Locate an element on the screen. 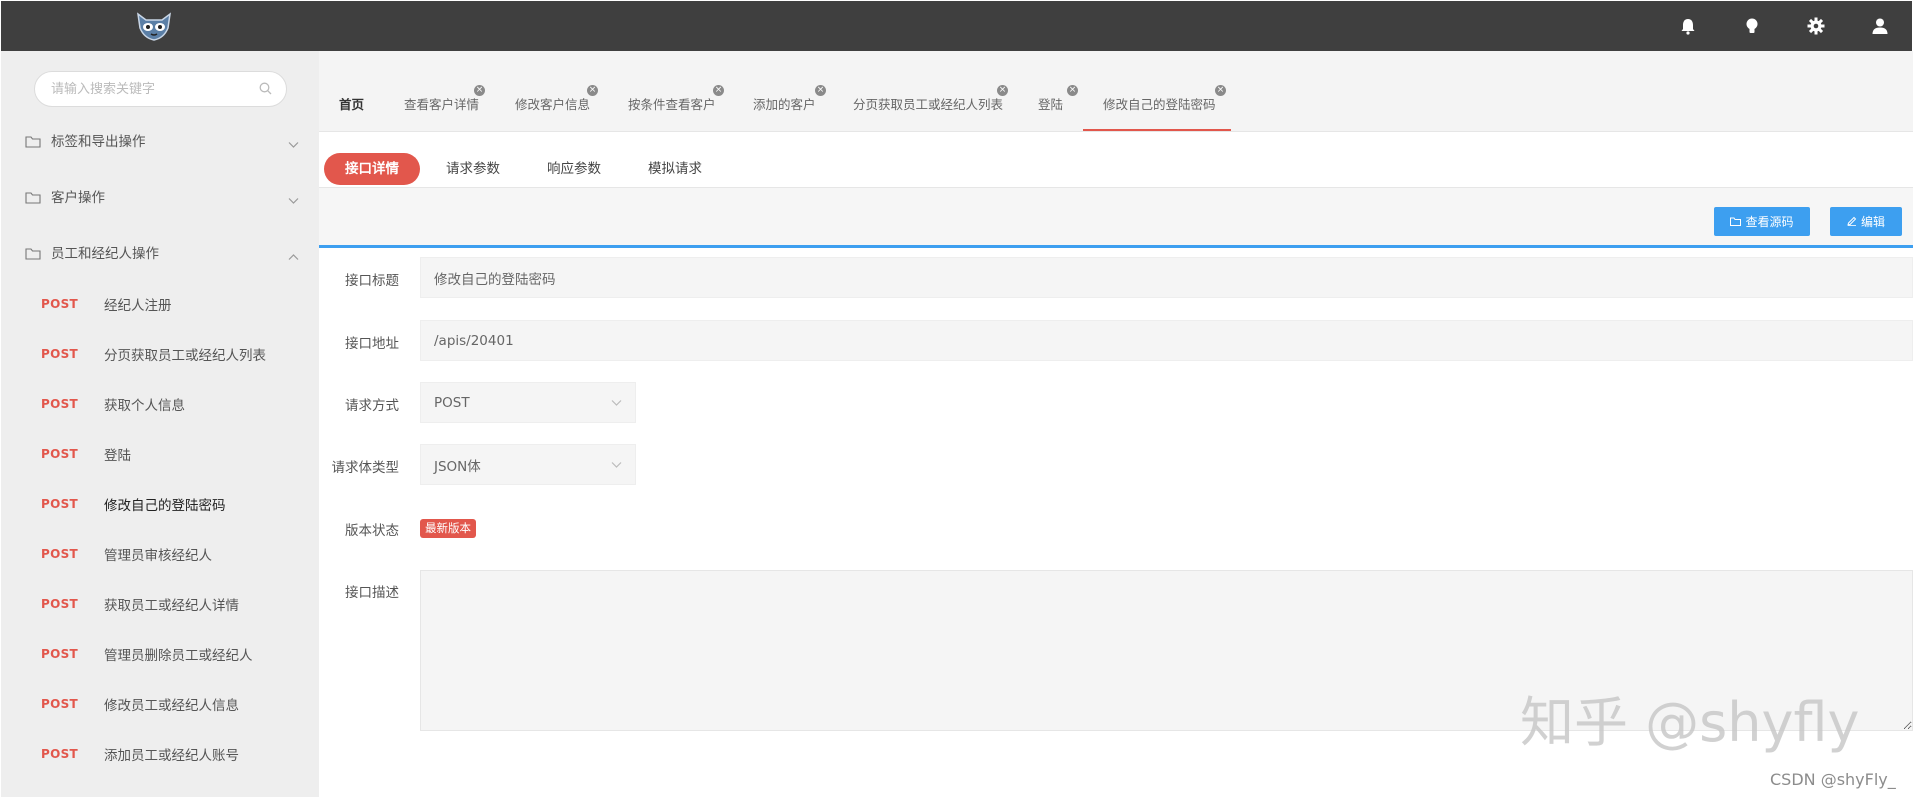 The width and height of the screenshot is (1913, 797). api-url-label: 接口地址 is located at coordinates (372, 344).